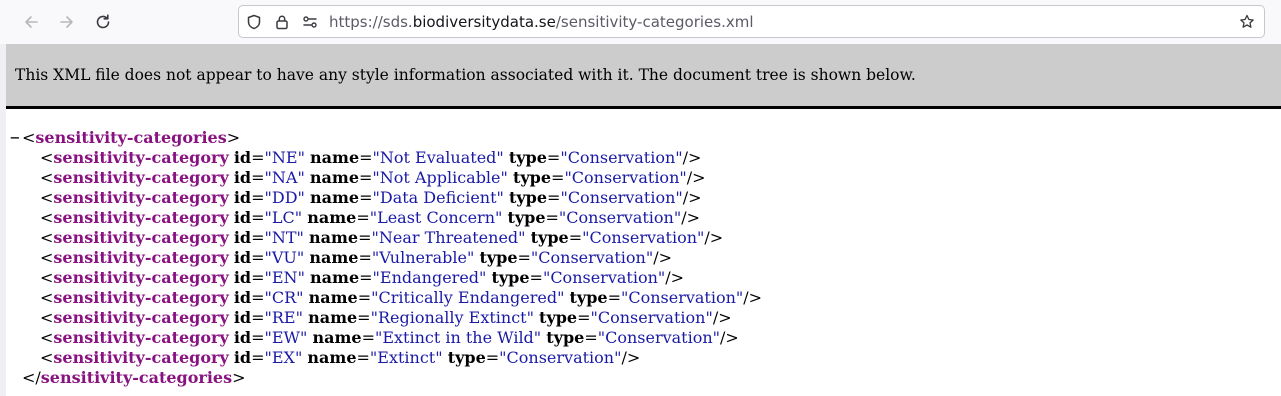 The height and width of the screenshot is (396, 1281). What do you see at coordinates (448, 237) in the screenshot?
I see `attr-value-name: Near Threatened` at bounding box center [448, 237].